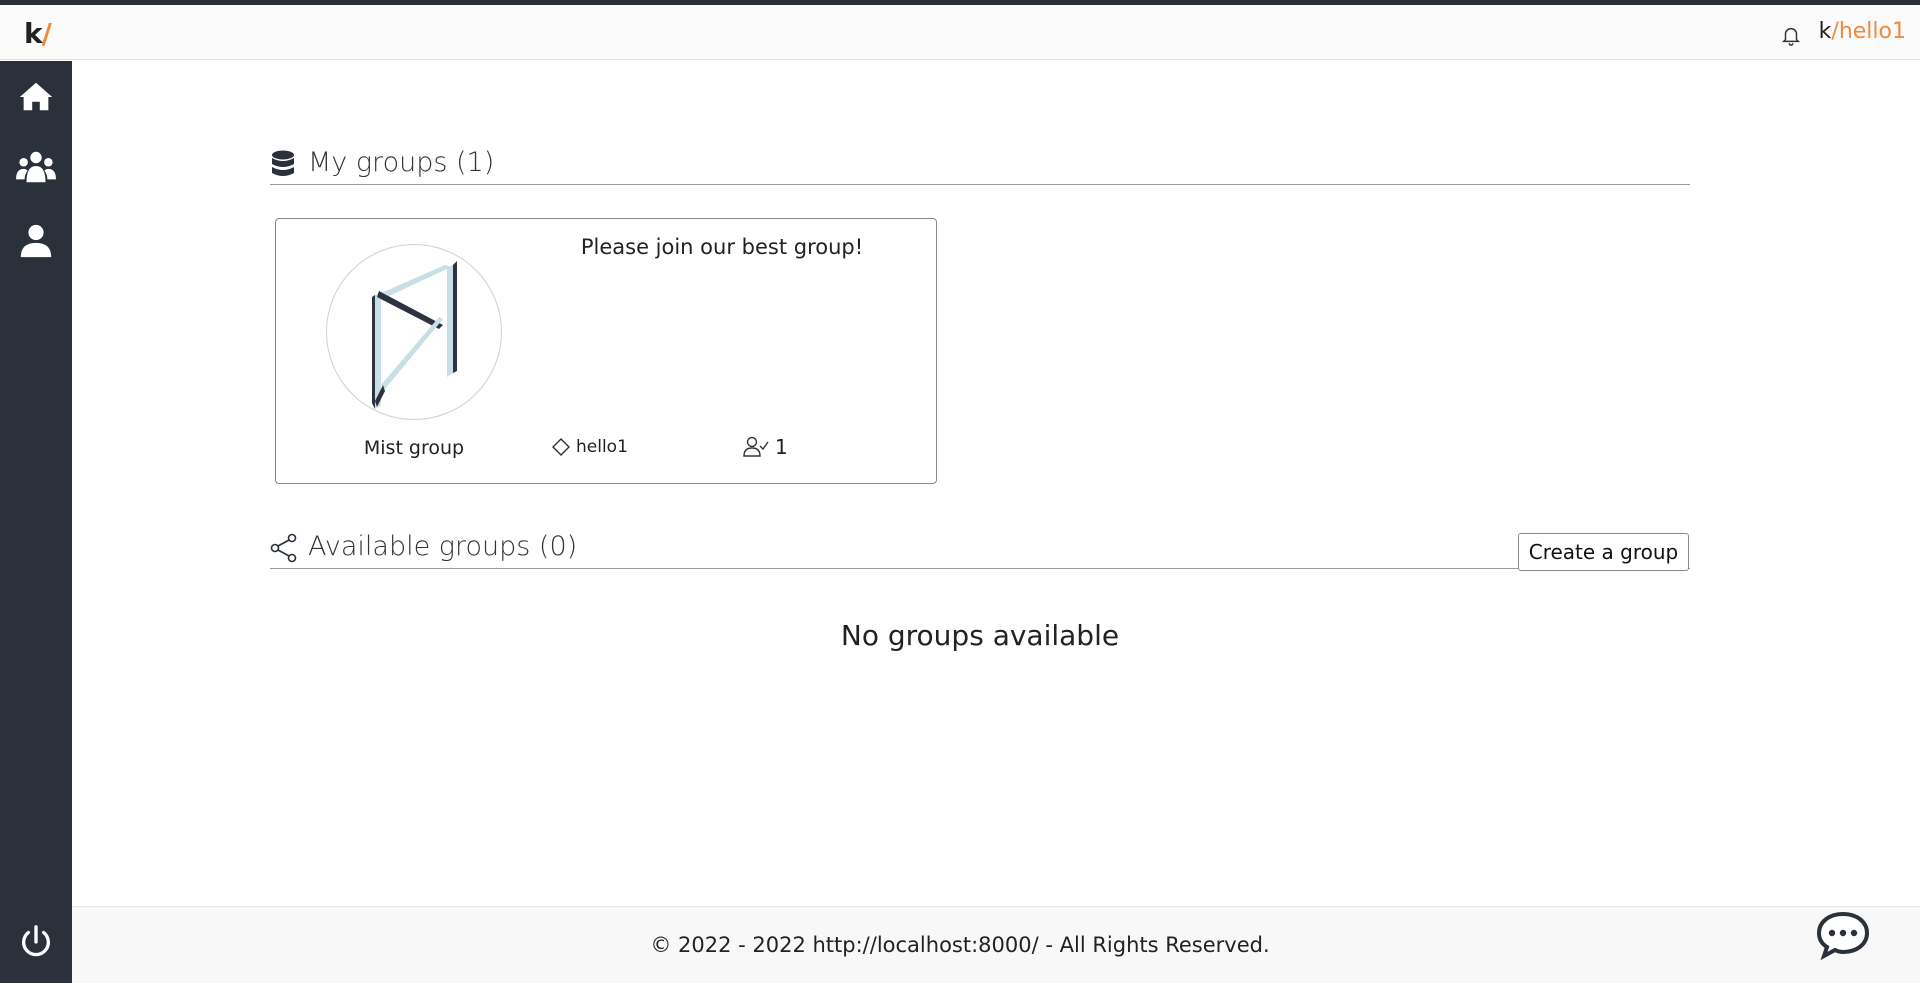 The width and height of the screenshot is (1920, 983). Describe the element at coordinates (36, 167) in the screenshot. I see `groups-icon` at that location.